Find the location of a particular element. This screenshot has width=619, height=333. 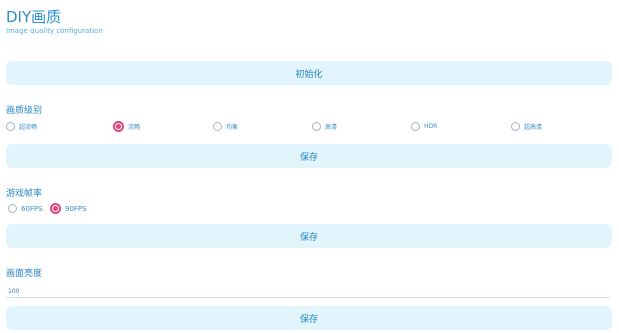

fps-label: 游戏帧率 is located at coordinates (24, 194).